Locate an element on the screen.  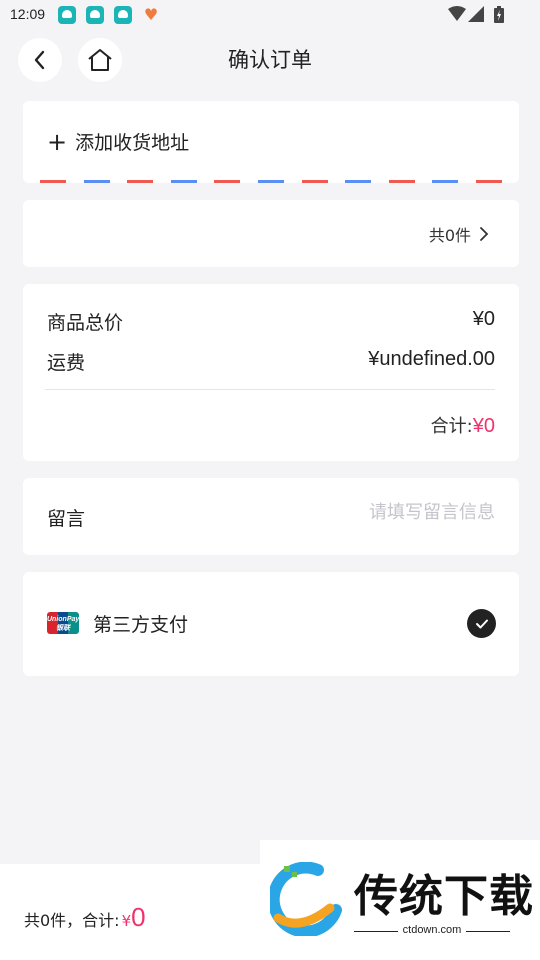
status-time: 12:09 is located at coordinates (28, 14).